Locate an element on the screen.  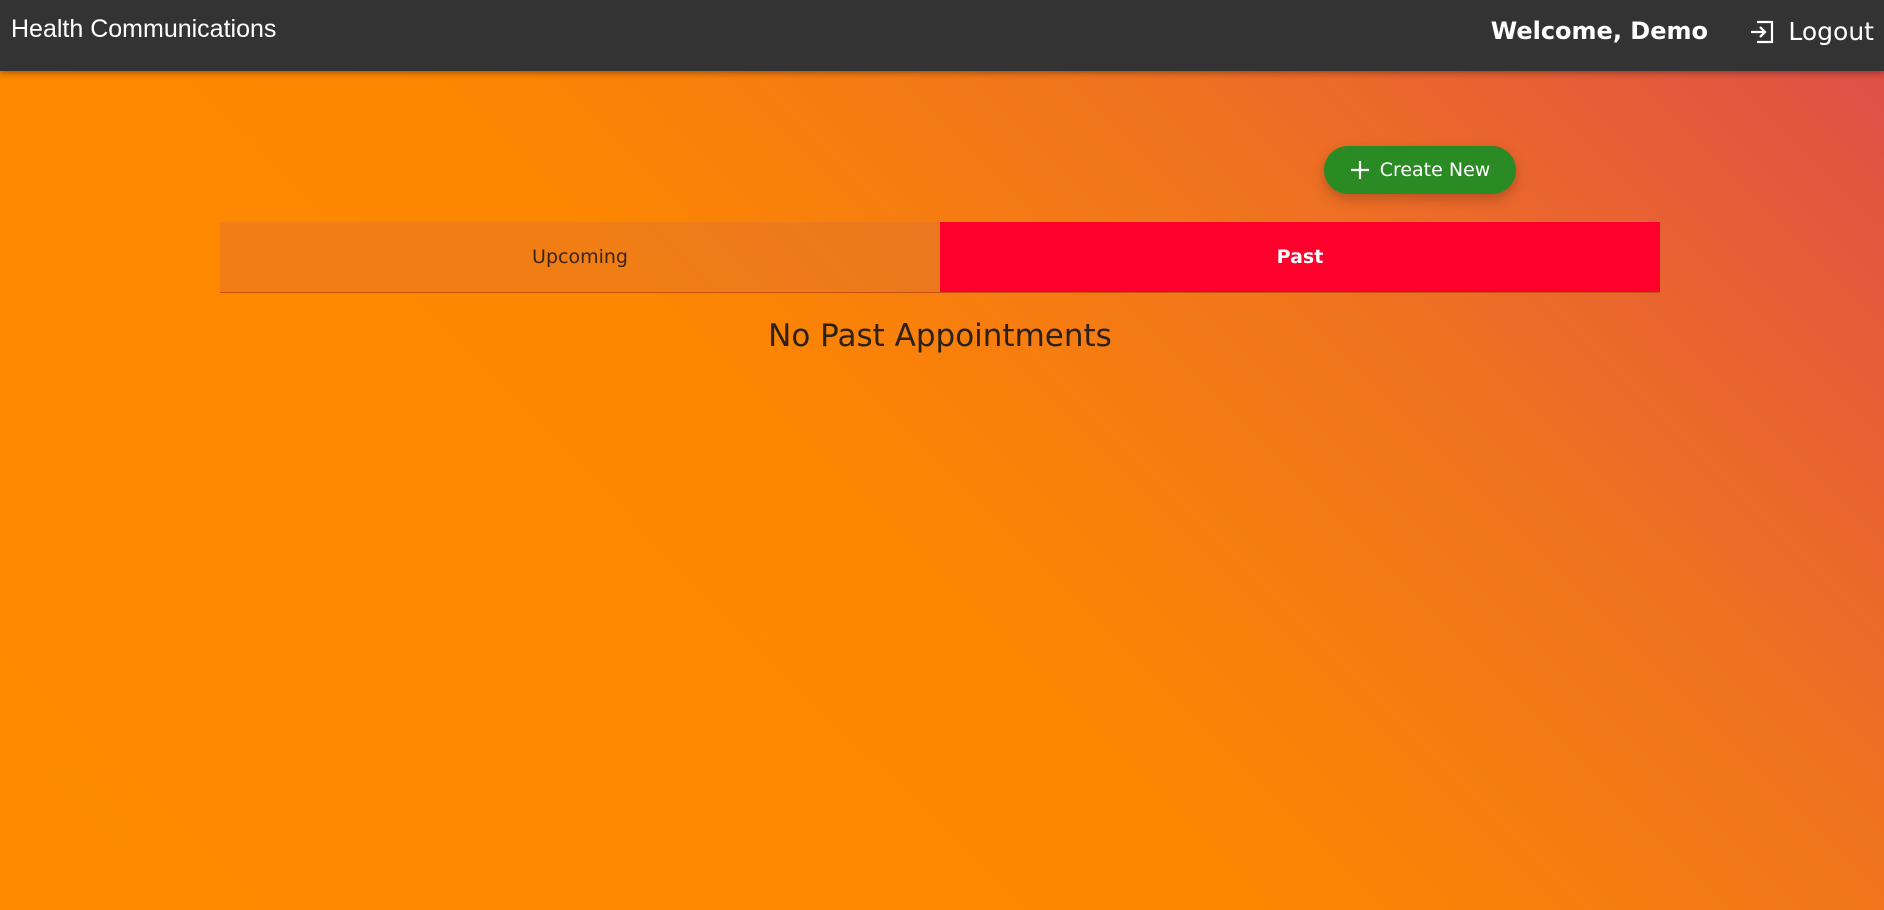
tab-upcoming: Upcoming is located at coordinates (580, 257).